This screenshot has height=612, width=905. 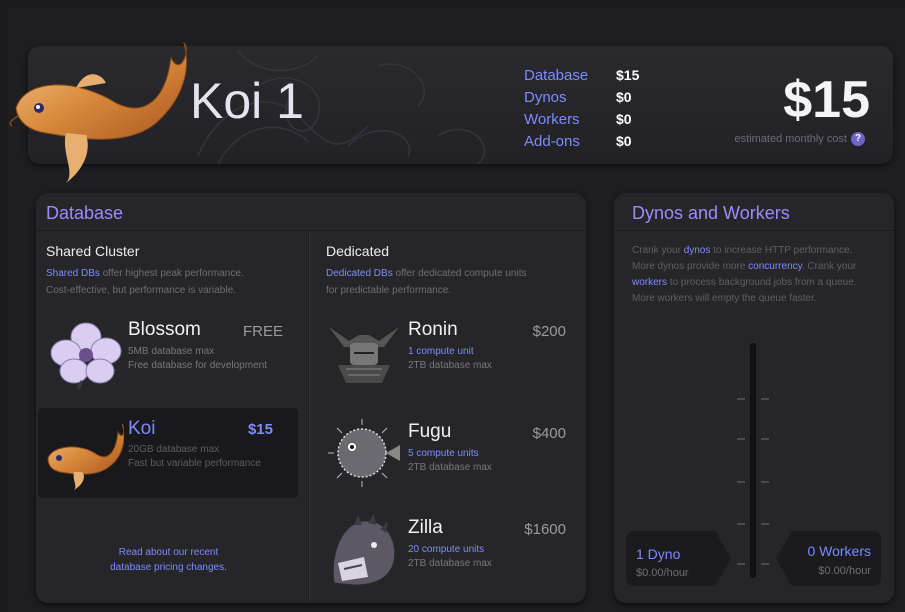 I want to click on total-cost: $15, so click(x=826, y=100).